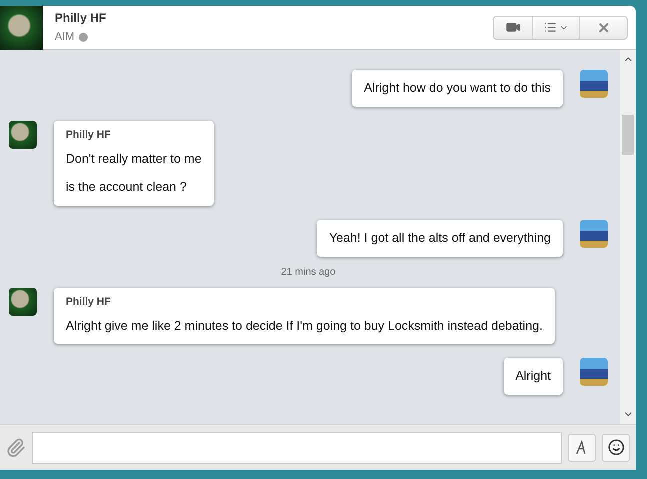  I want to click on message-text: is the account clean ?, so click(127, 187).